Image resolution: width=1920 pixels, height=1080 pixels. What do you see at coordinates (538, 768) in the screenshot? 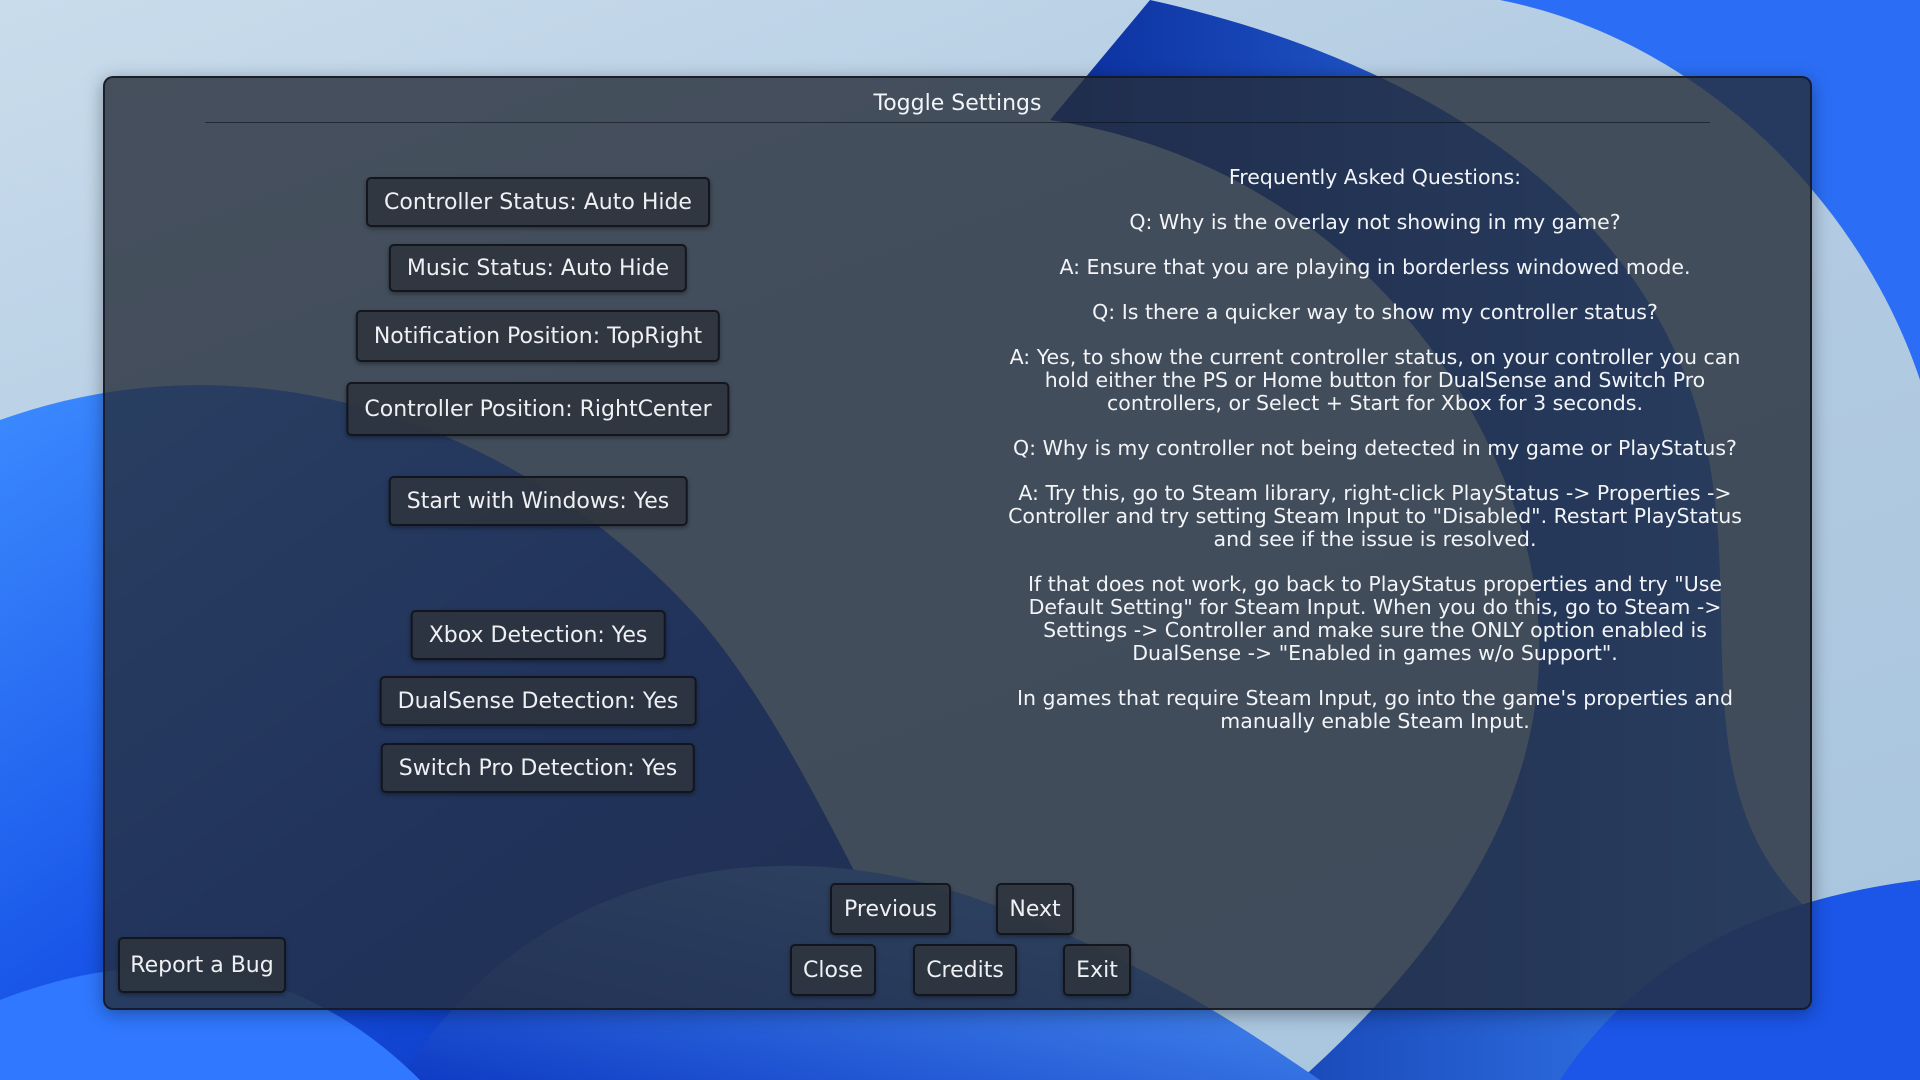
I see `switch-pro-detection-button: Switch Pro Detection: Yes` at bounding box center [538, 768].